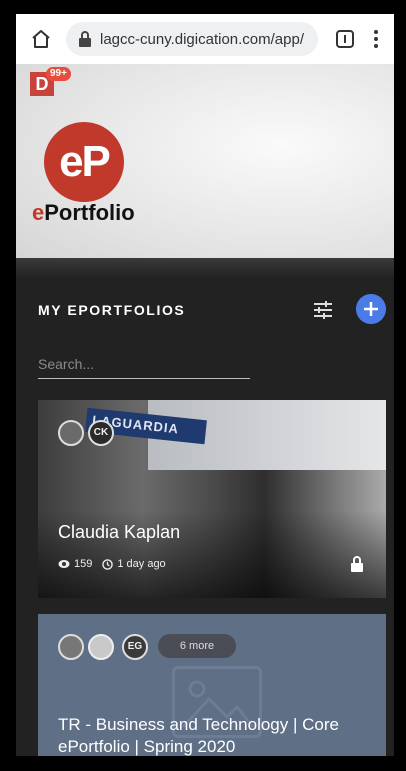 This screenshot has height=771, width=406. What do you see at coordinates (58, 74) in the screenshot?
I see `notification-count-badge: 99+` at bounding box center [58, 74].